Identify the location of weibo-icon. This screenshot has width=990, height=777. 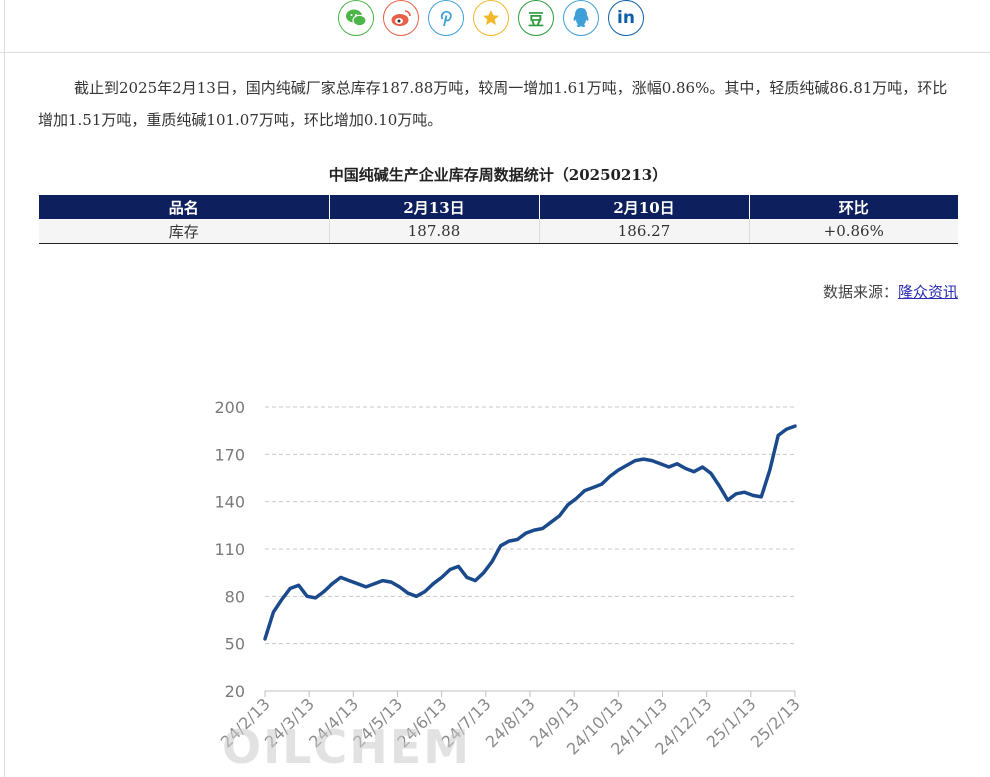
(401, 18).